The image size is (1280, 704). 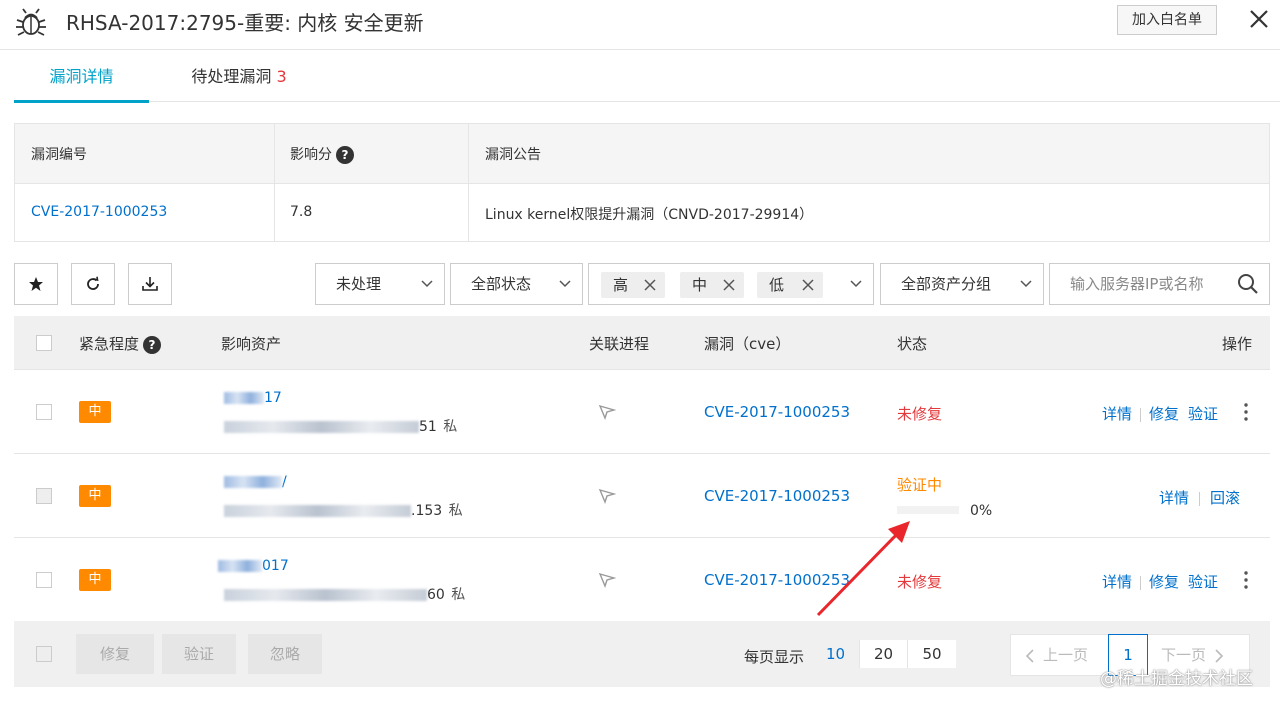 What do you see at coordinates (253, 566) in the screenshot?
I see `asset-name-link: 017` at bounding box center [253, 566].